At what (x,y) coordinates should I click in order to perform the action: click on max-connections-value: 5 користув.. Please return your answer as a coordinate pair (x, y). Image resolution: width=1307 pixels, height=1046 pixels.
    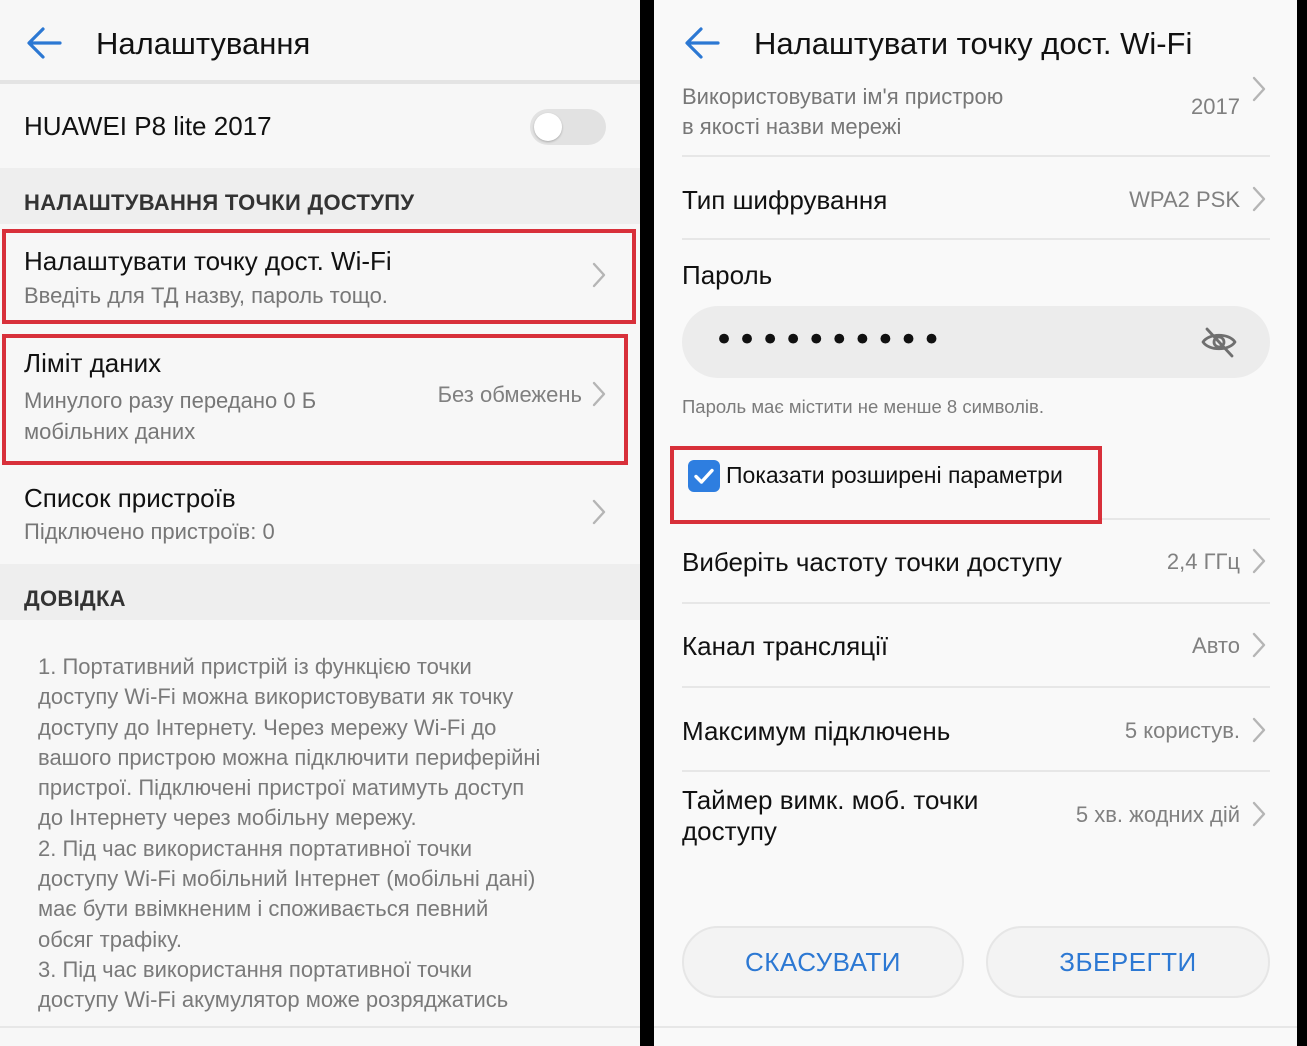
    Looking at the image, I should click on (1182, 730).